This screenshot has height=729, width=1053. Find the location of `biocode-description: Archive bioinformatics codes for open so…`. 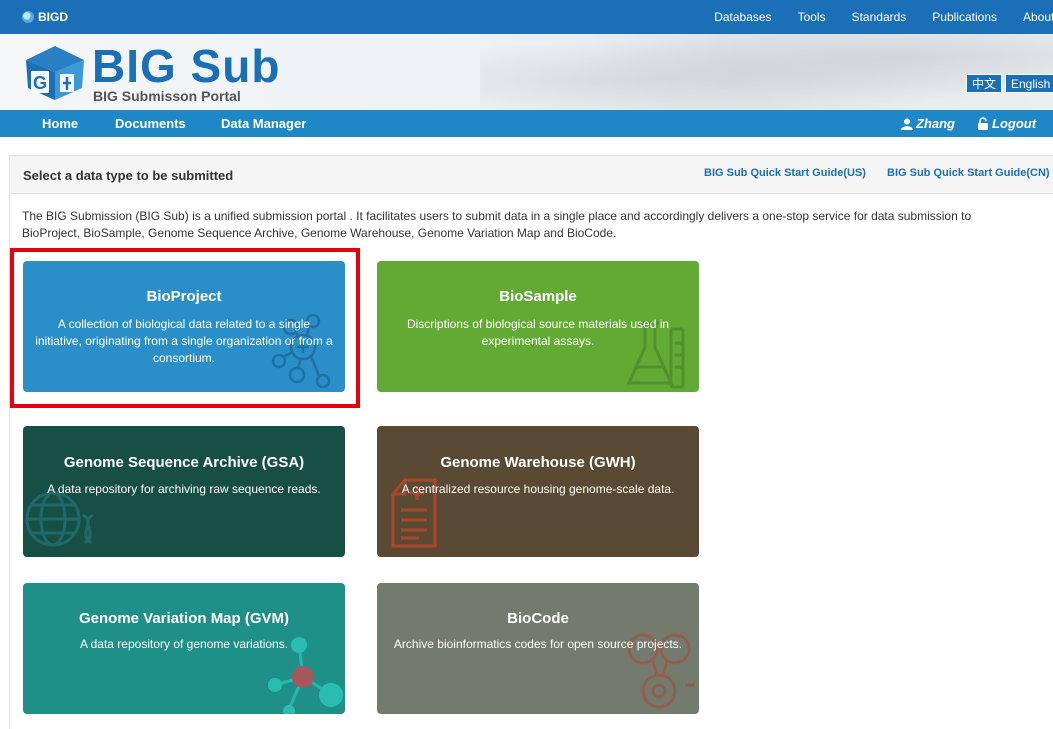

biocode-description: Archive bioinformatics codes for open so… is located at coordinates (538, 644).